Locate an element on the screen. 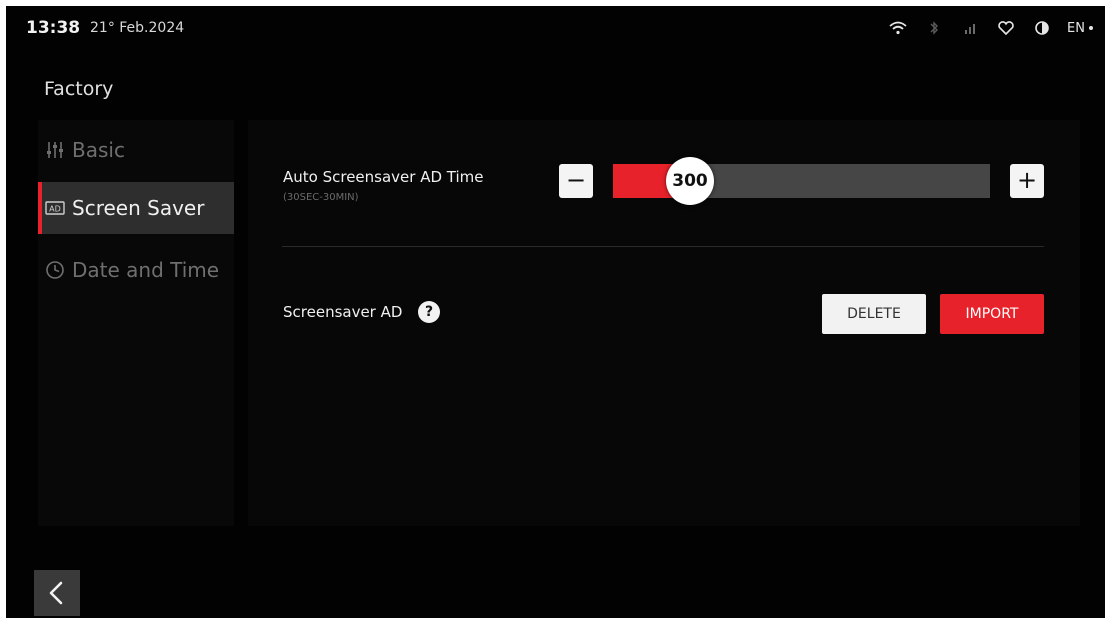  decrease-button: − is located at coordinates (576, 181).